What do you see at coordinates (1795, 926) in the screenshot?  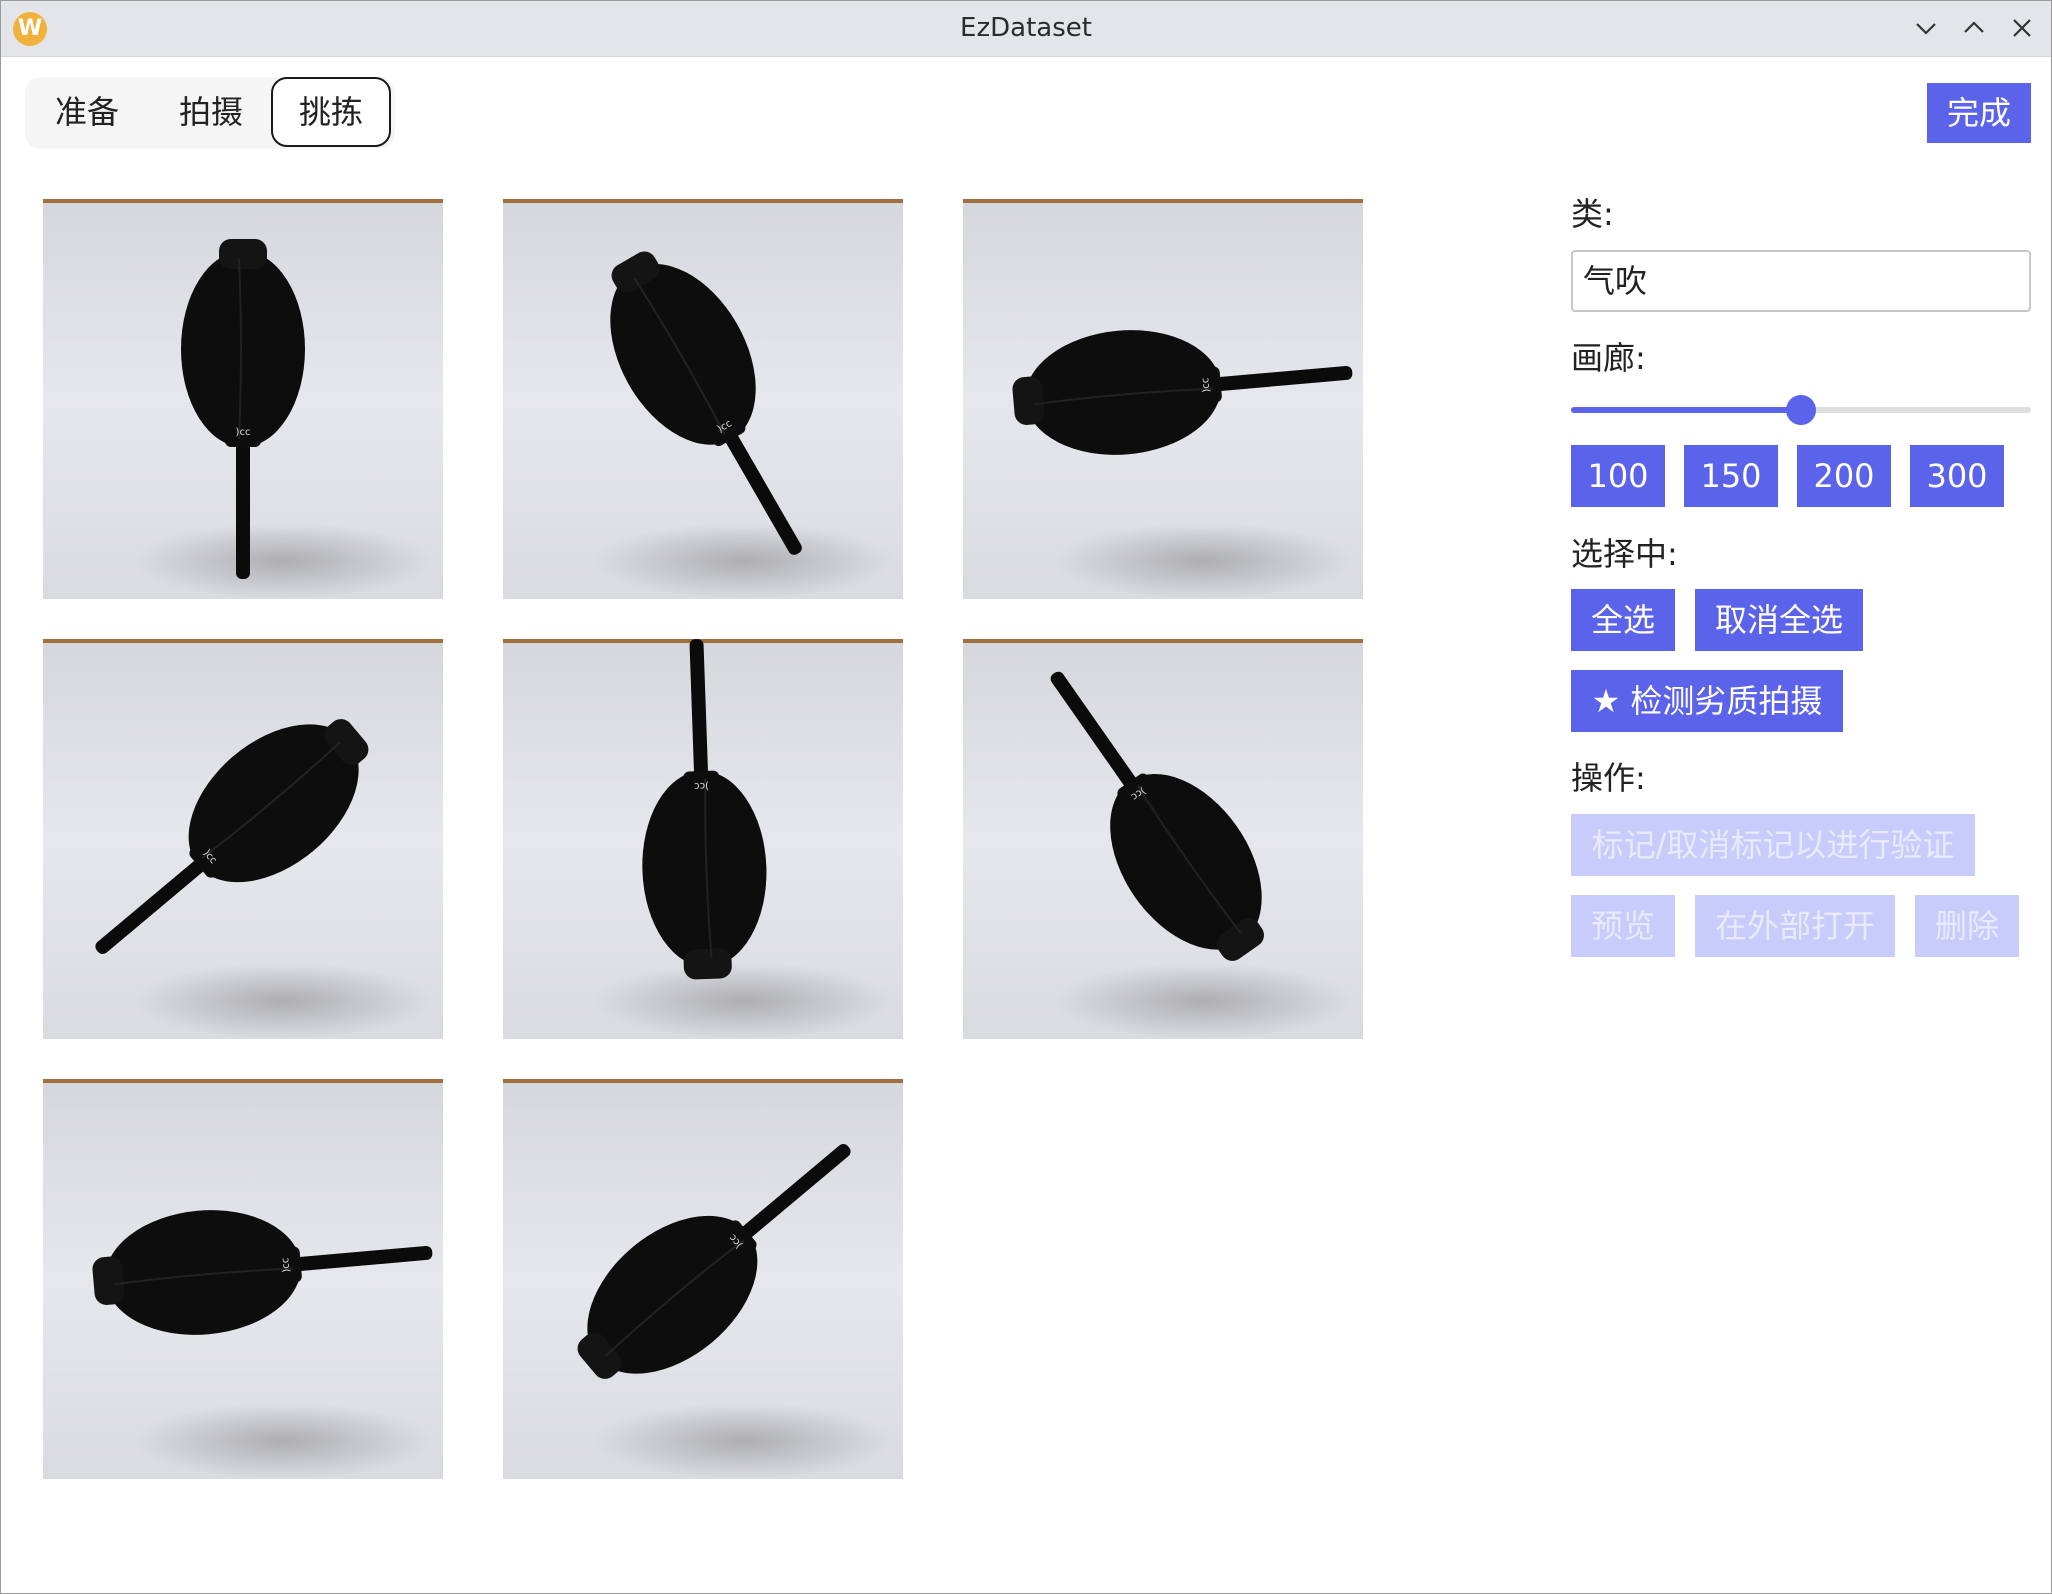 I see `open-external-button: 在外部打开` at bounding box center [1795, 926].